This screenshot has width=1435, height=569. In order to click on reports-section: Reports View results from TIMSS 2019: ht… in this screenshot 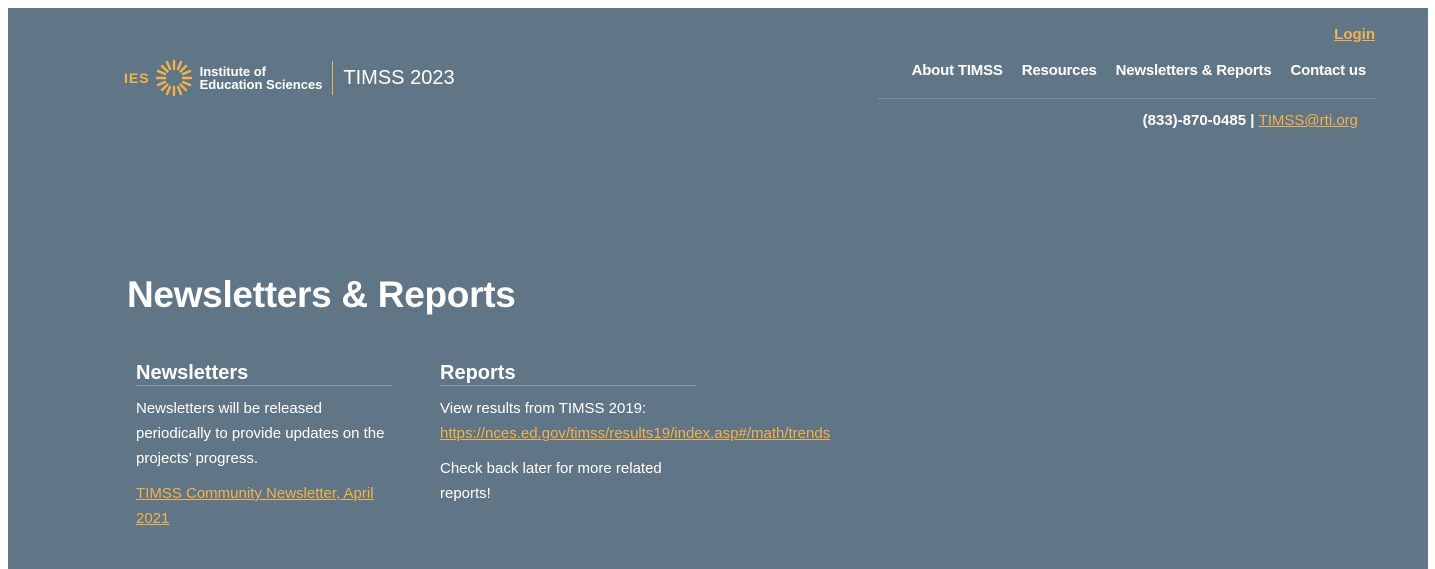, I will do `click(635, 433)`.